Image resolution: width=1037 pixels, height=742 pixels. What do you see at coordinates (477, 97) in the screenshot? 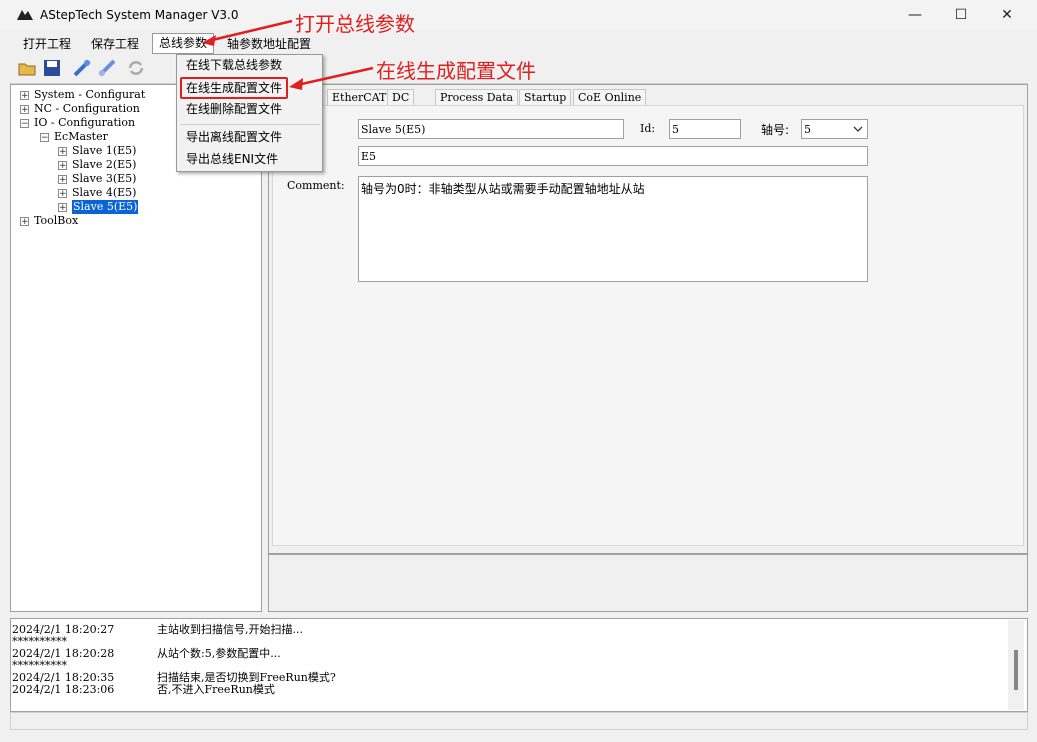
I see `tab-process-data: Process Data` at bounding box center [477, 97].